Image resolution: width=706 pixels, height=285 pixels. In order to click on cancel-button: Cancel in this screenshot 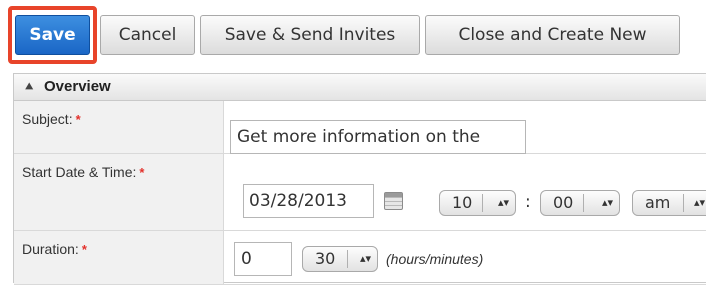, I will do `click(147, 35)`.